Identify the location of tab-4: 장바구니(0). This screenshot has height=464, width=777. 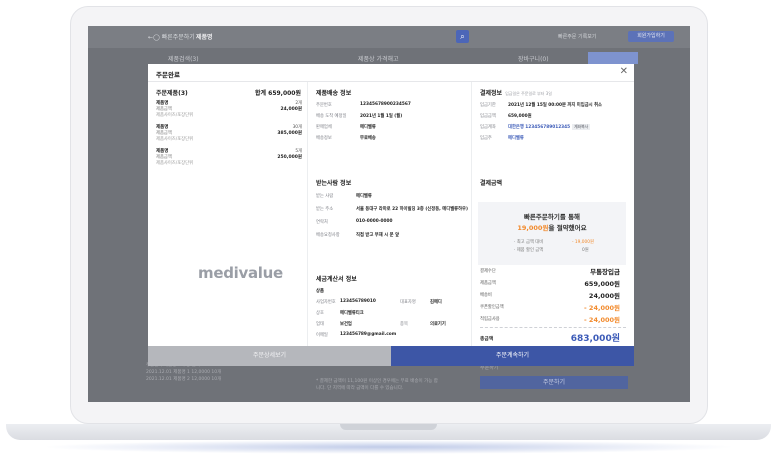
(533, 58).